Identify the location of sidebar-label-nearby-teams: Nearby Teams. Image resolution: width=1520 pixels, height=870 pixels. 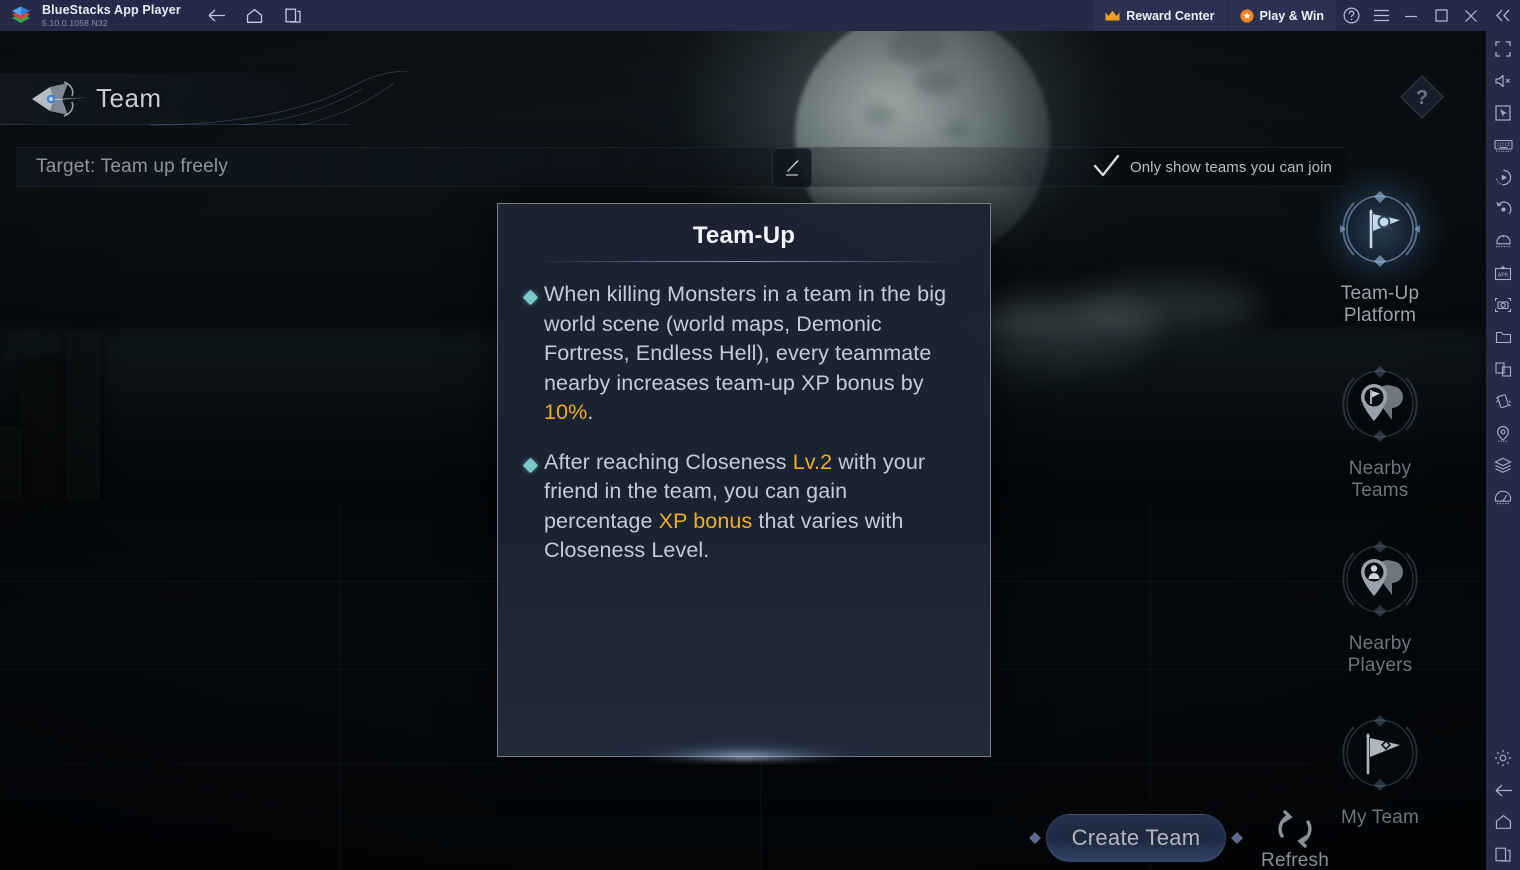
(1380, 479).